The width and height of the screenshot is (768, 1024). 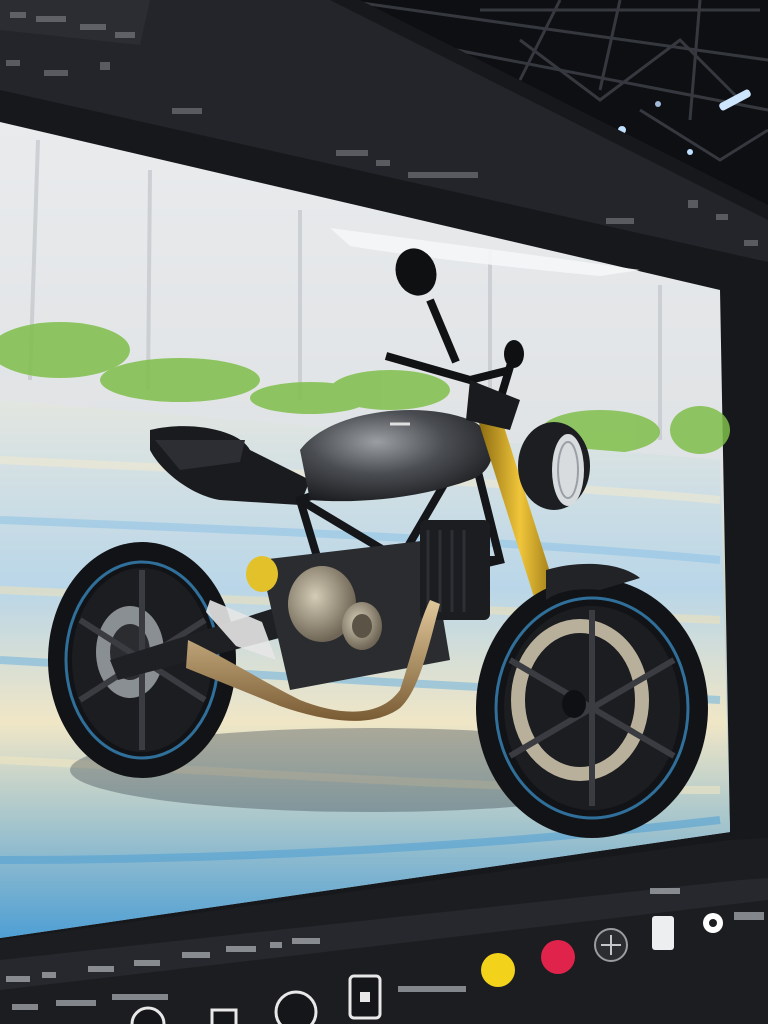 I want to click on record-icon, so click(x=296, y=1007).